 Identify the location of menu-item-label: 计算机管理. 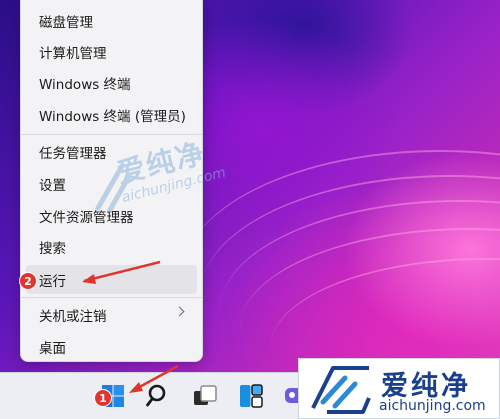
(73, 53).